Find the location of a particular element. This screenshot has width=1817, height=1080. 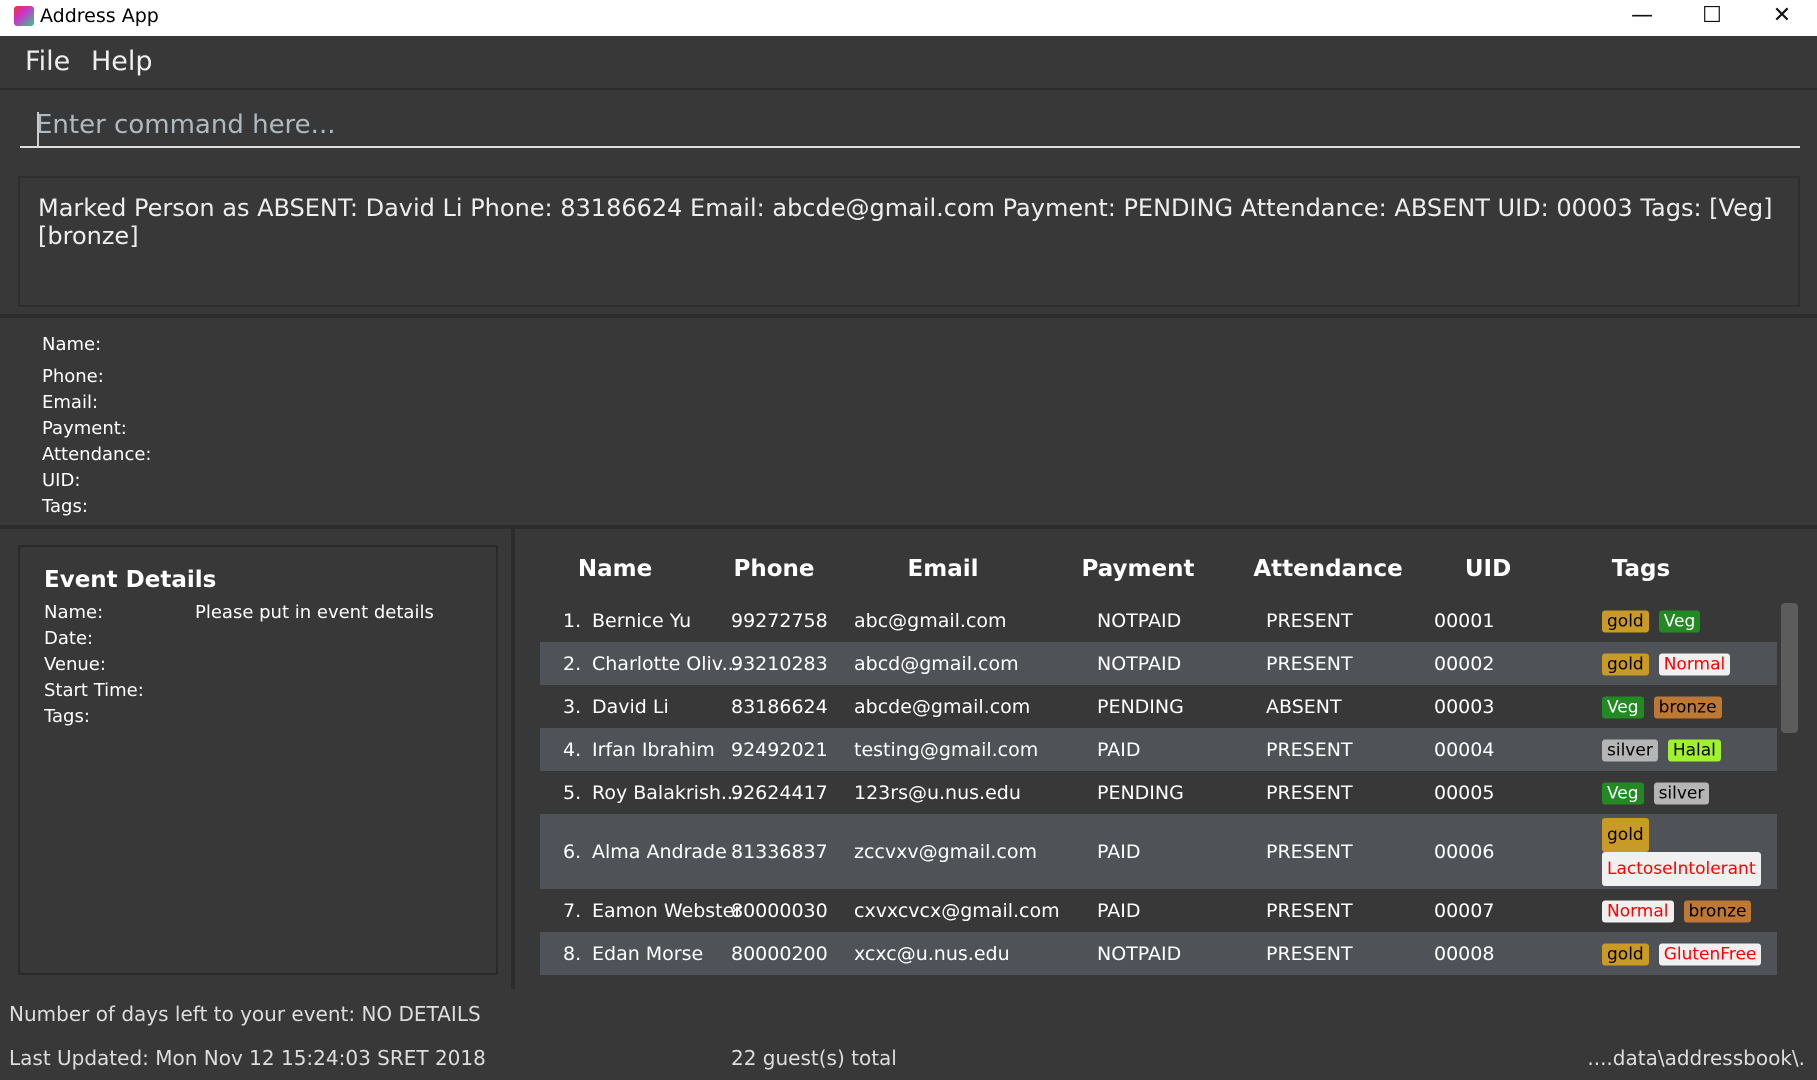

cell-name: Alma Andrade is located at coordinates (659, 851).